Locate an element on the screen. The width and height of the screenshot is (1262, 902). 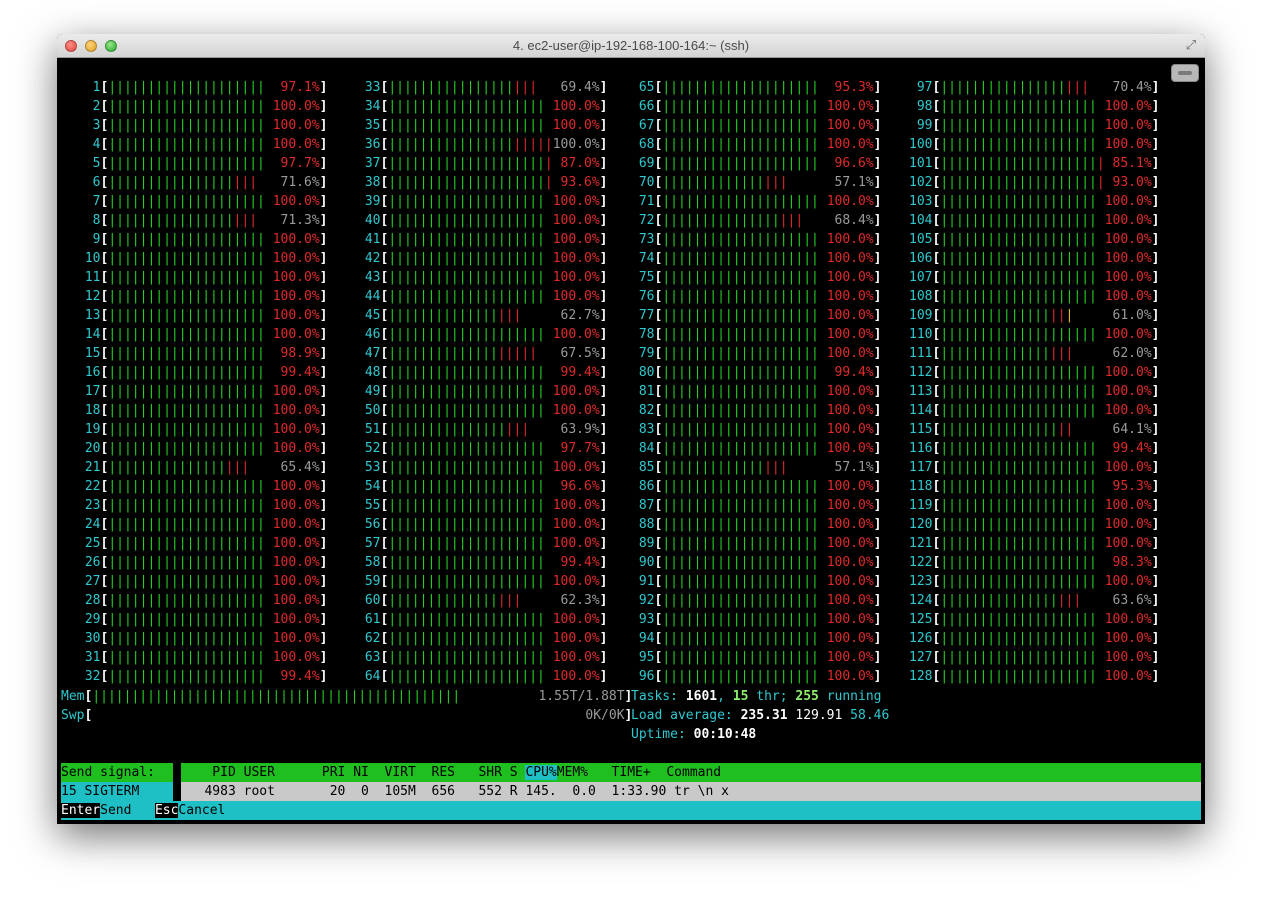
cpu-id: 66 is located at coordinates (643, 106).